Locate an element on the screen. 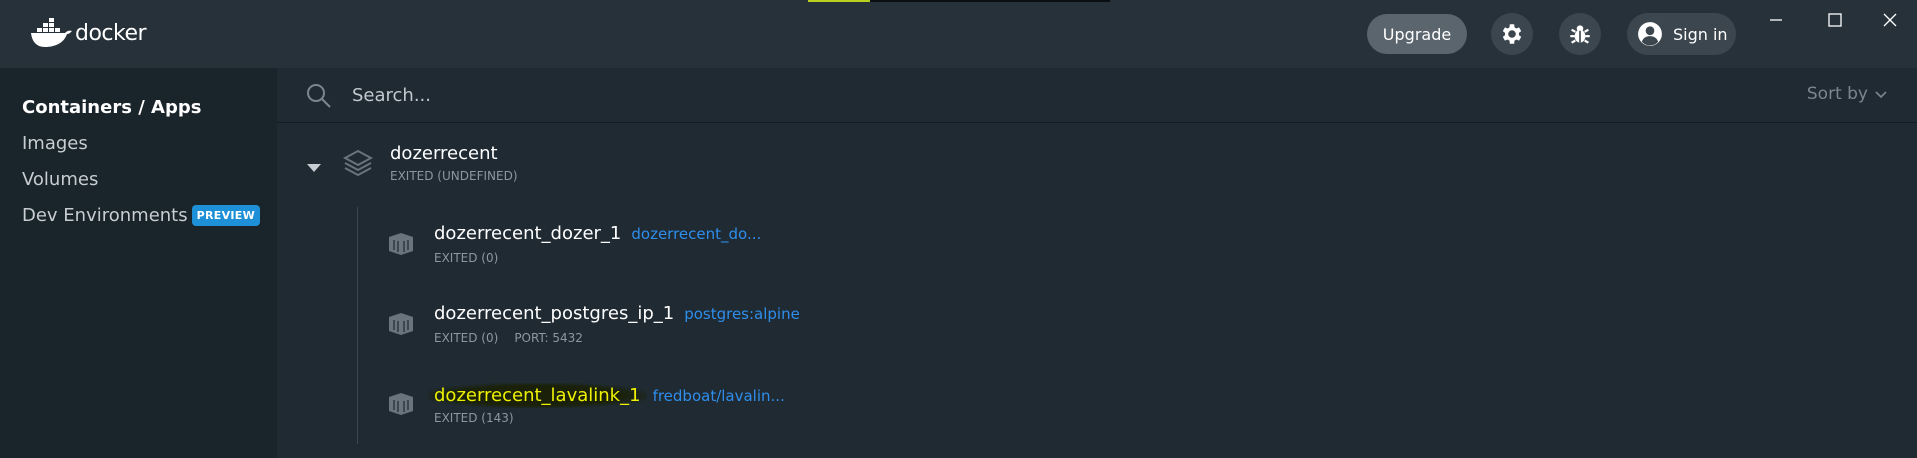 Image resolution: width=1917 pixels, height=458 pixels. app-status: EXITED (UNDEFINED) is located at coordinates (454, 176).